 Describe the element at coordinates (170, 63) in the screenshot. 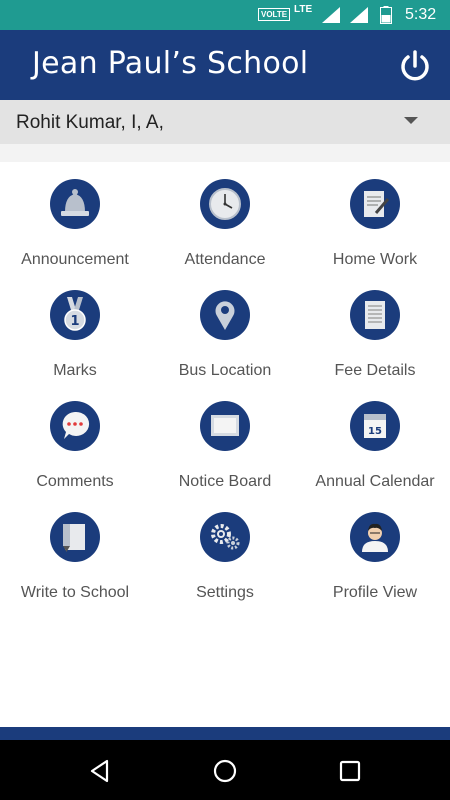

I see `school-title: Jean Paul’s School` at that location.